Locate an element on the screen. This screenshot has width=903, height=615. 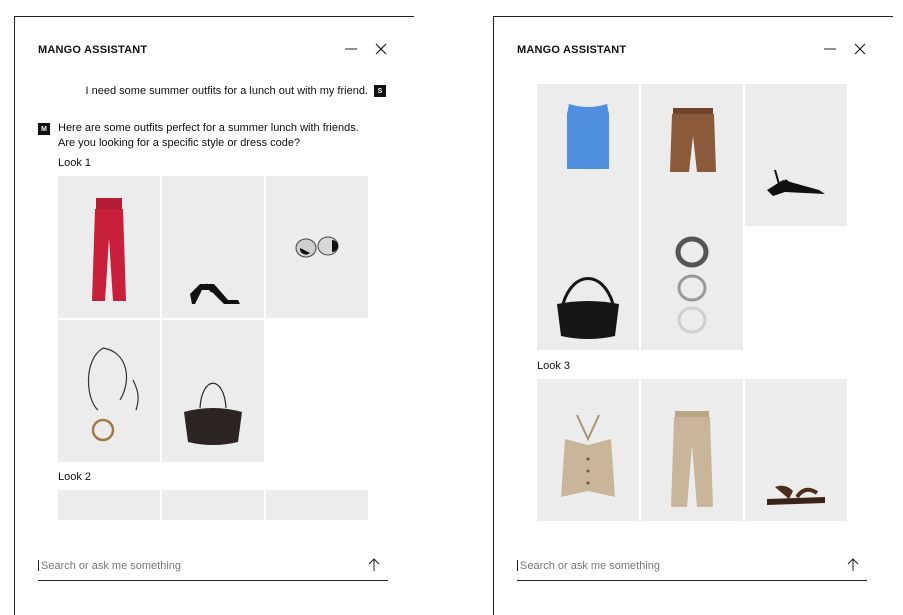
black-woven-bag-image is located at coordinates (588, 308).